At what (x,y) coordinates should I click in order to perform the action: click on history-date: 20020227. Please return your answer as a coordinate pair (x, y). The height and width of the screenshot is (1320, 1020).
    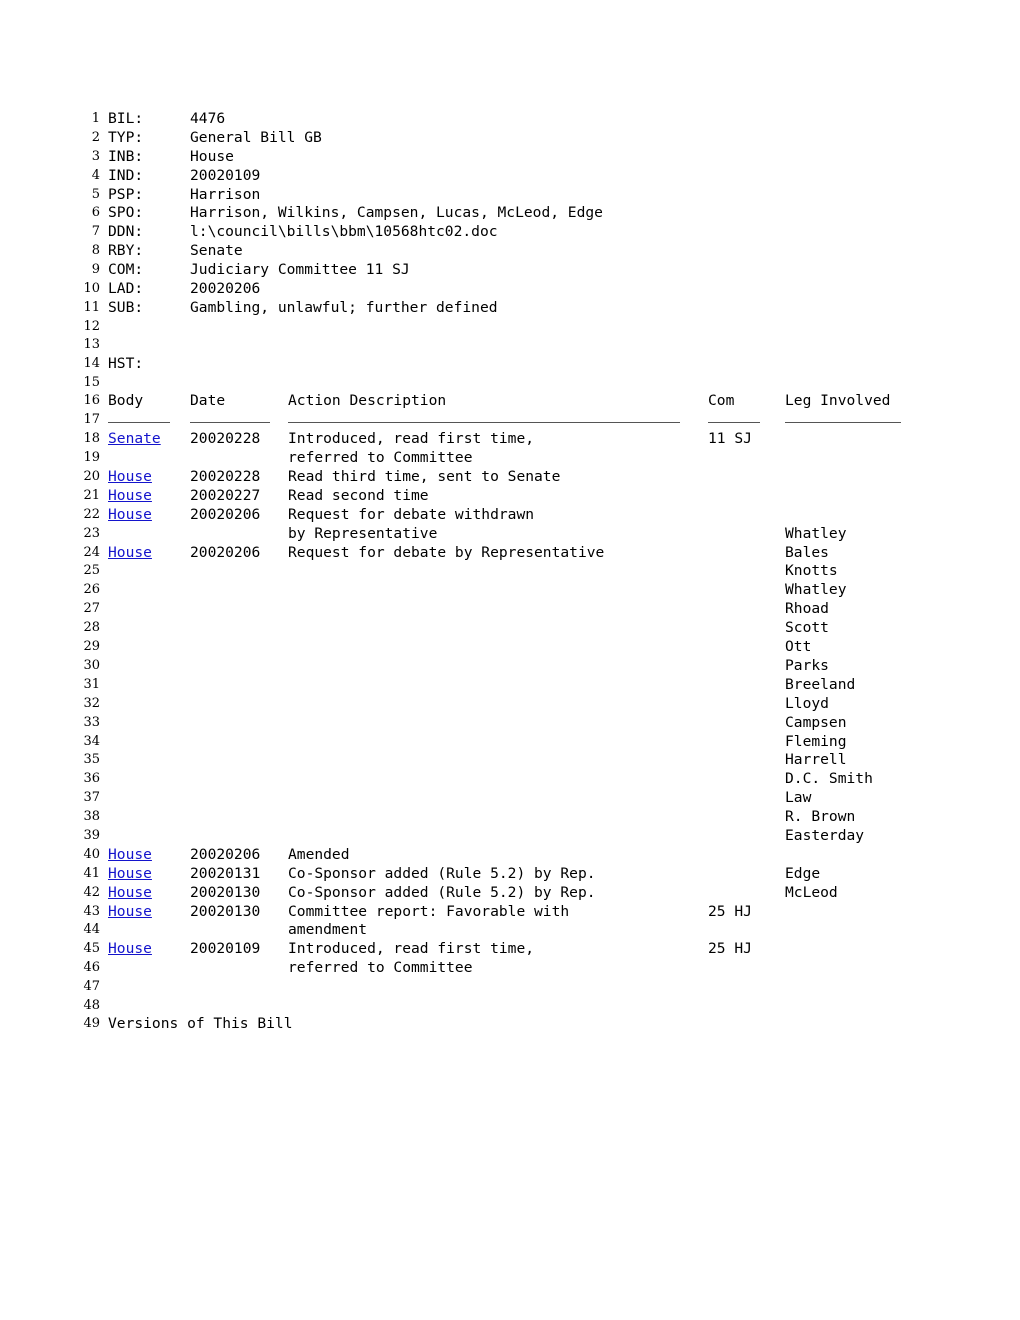
    Looking at the image, I should click on (225, 495).